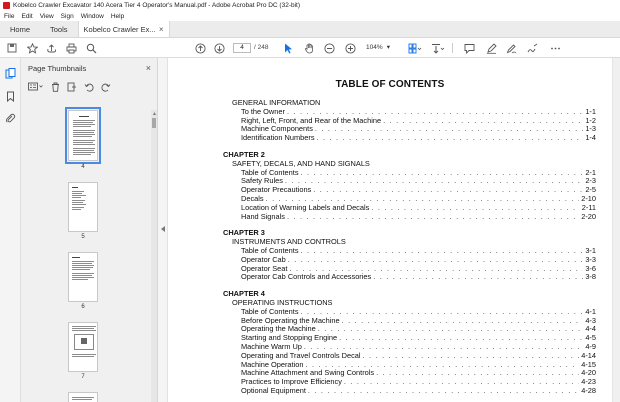 This screenshot has height=402, width=620. I want to click on toc-entry-title: To the Owner, so click(263, 111).